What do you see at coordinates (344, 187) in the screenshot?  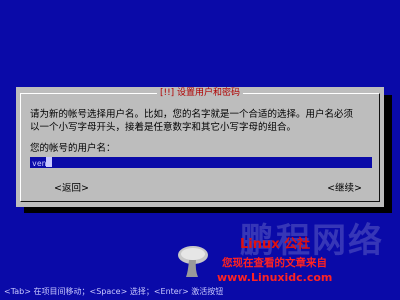 I see `continue-button: <继续>` at bounding box center [344, 187].